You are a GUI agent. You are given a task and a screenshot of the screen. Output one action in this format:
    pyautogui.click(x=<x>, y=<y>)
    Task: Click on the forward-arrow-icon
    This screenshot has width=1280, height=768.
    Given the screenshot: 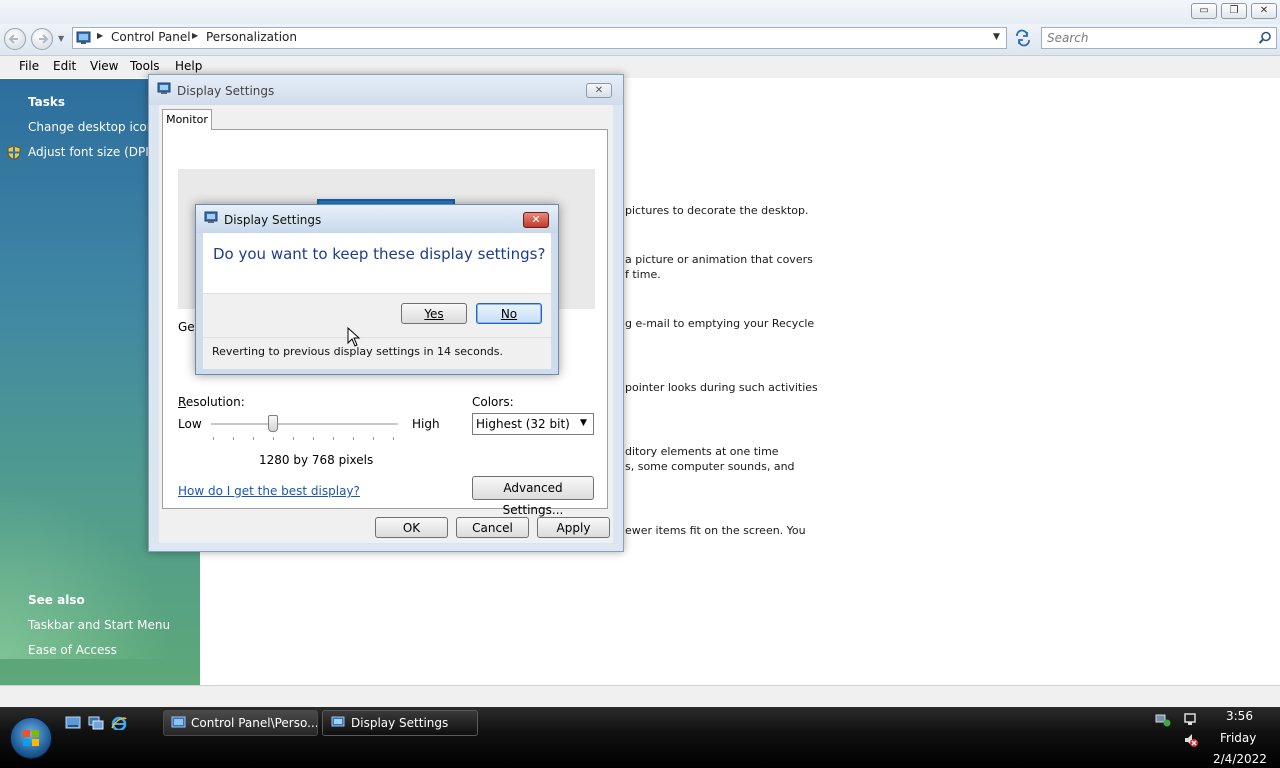 What is the action you would take?
    pyautogui.click(x=44, y=39)
    